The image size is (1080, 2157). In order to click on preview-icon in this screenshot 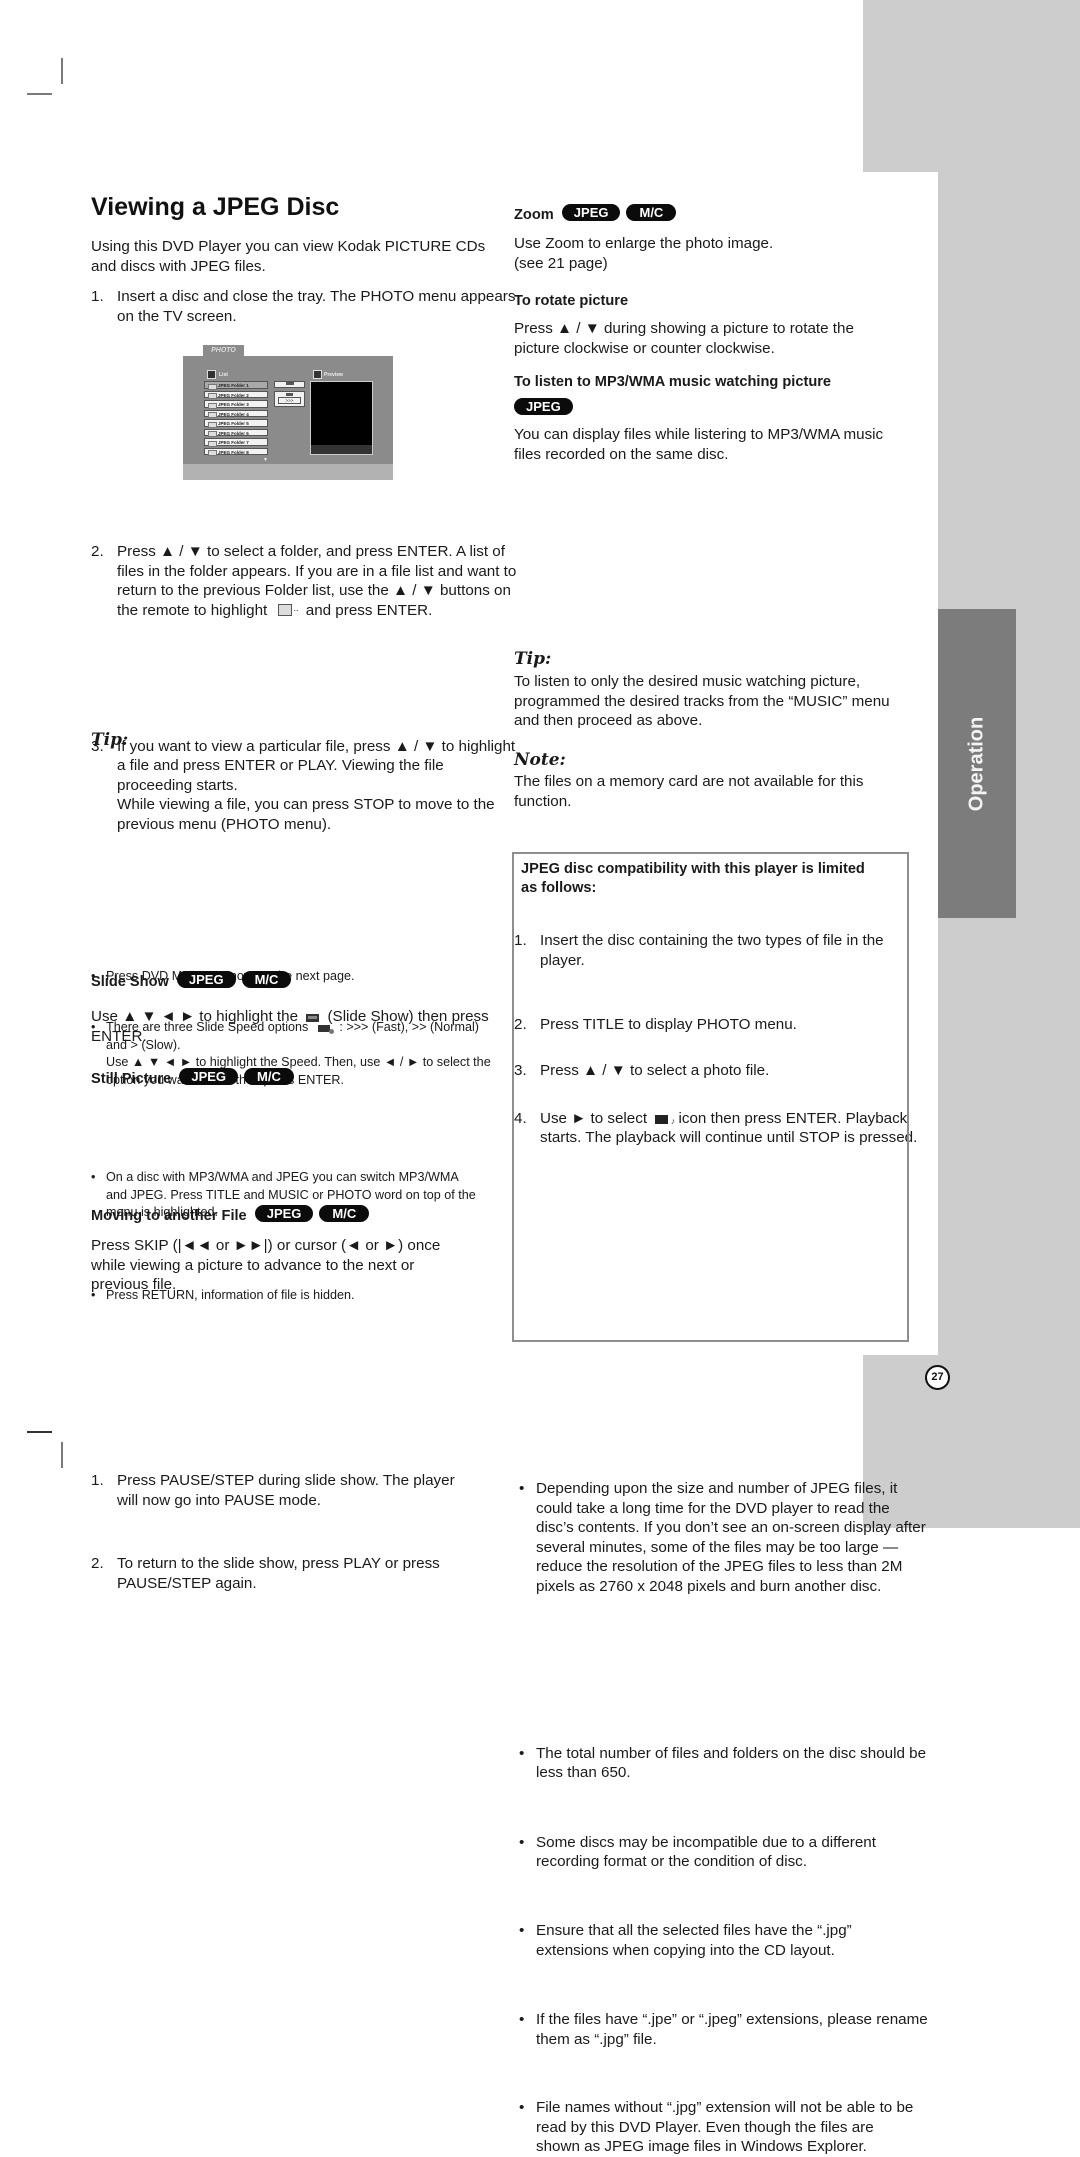, I will do `click(317, 374)`.